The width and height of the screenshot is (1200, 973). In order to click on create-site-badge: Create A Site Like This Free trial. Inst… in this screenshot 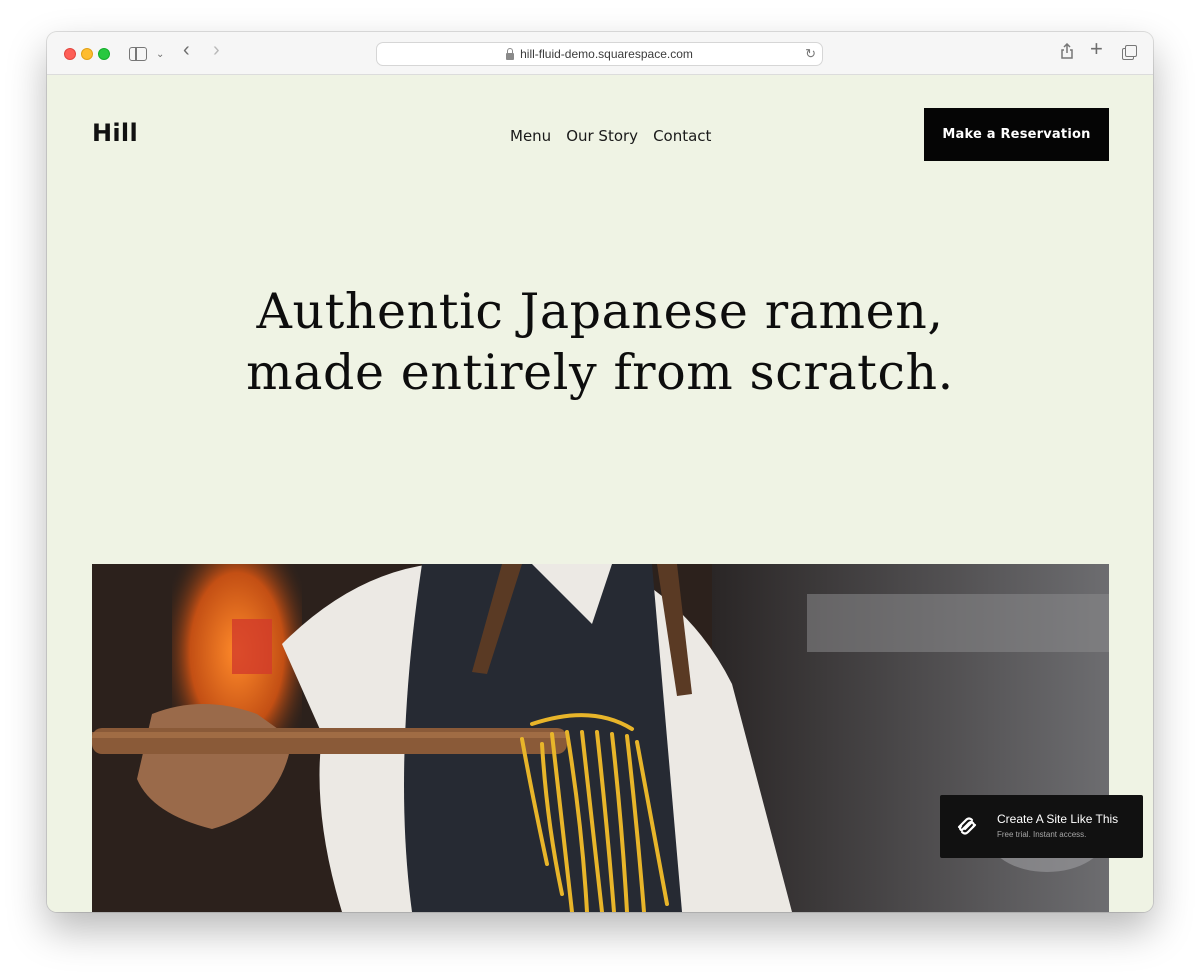, I will do `click(1041, 826)`.